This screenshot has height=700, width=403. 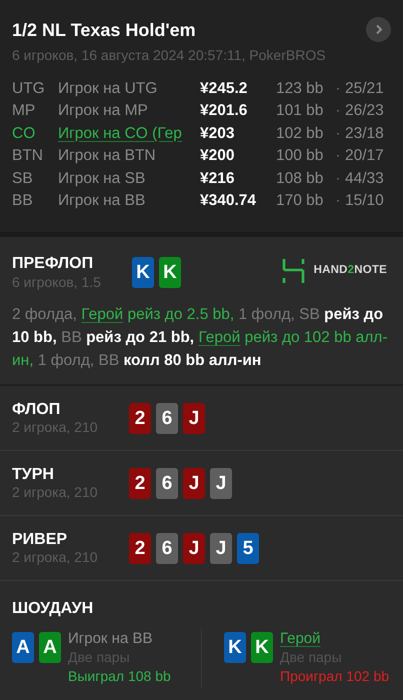 What do you see at coordinates (108, 88) in the screenshot?
I see `player-name: Игрок на UTG` at bounding box center [108, 88].